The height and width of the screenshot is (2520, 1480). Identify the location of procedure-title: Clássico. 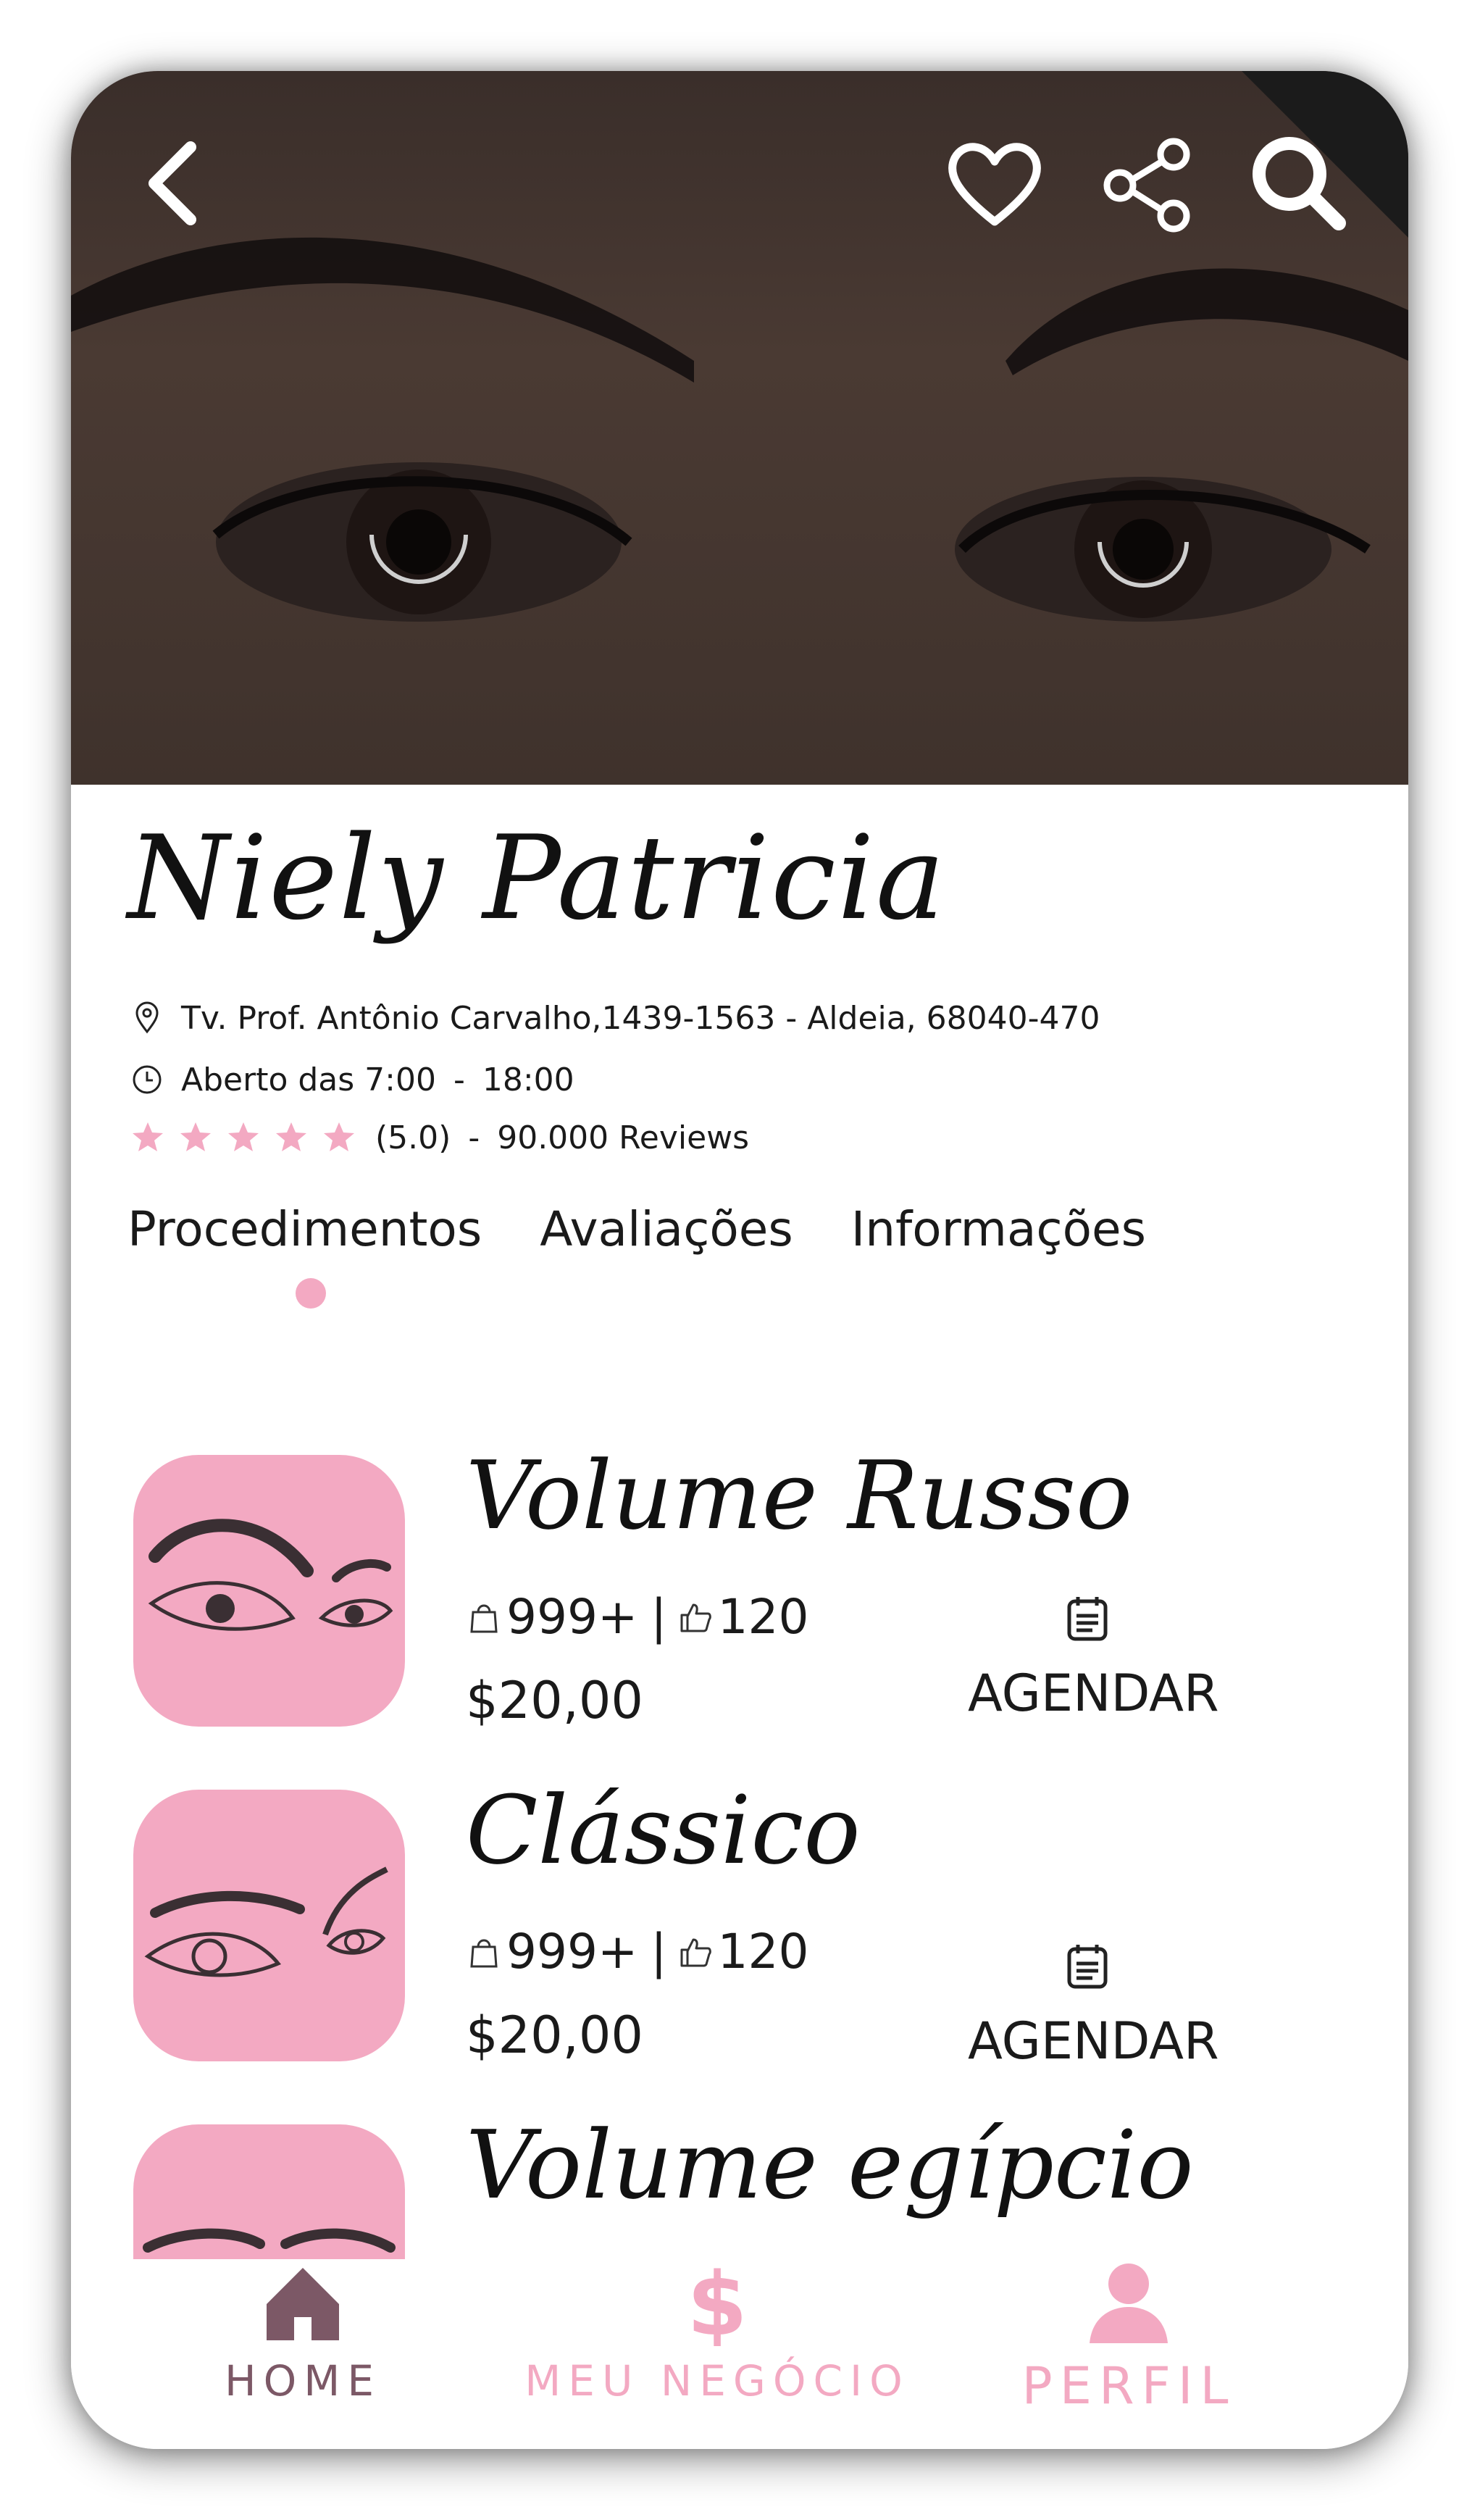
(663, 1830).